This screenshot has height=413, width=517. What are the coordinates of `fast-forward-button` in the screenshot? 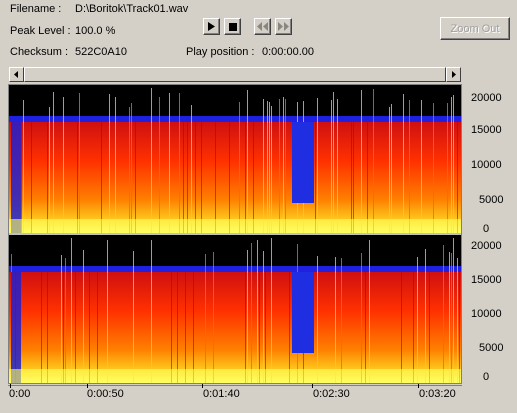 It's located at (283, 26).